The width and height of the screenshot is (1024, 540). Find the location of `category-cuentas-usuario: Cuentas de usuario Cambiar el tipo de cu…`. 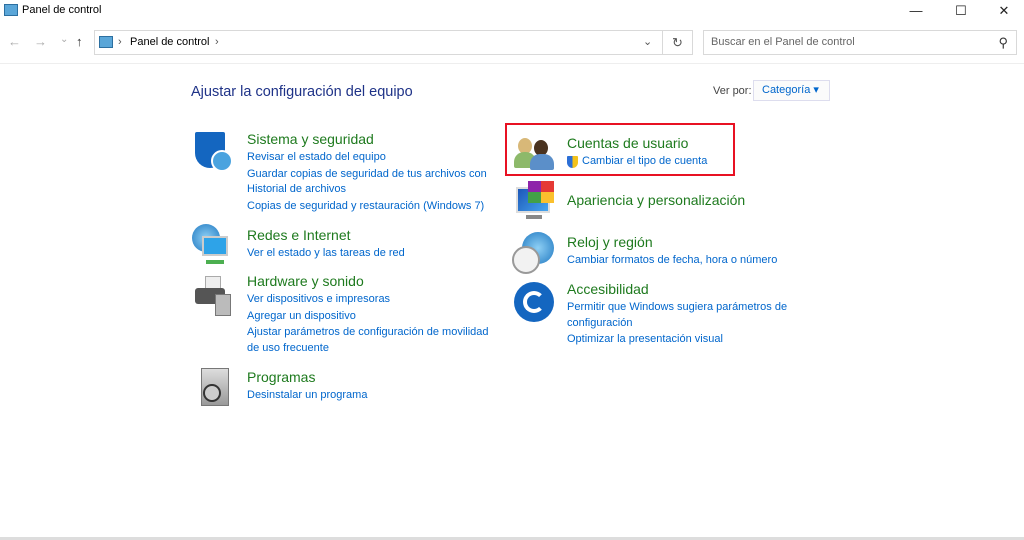

category-cuentas-usuario: Cuentas de usuario Cambiar el tipo de cu… is located at coordinates (677, 153).